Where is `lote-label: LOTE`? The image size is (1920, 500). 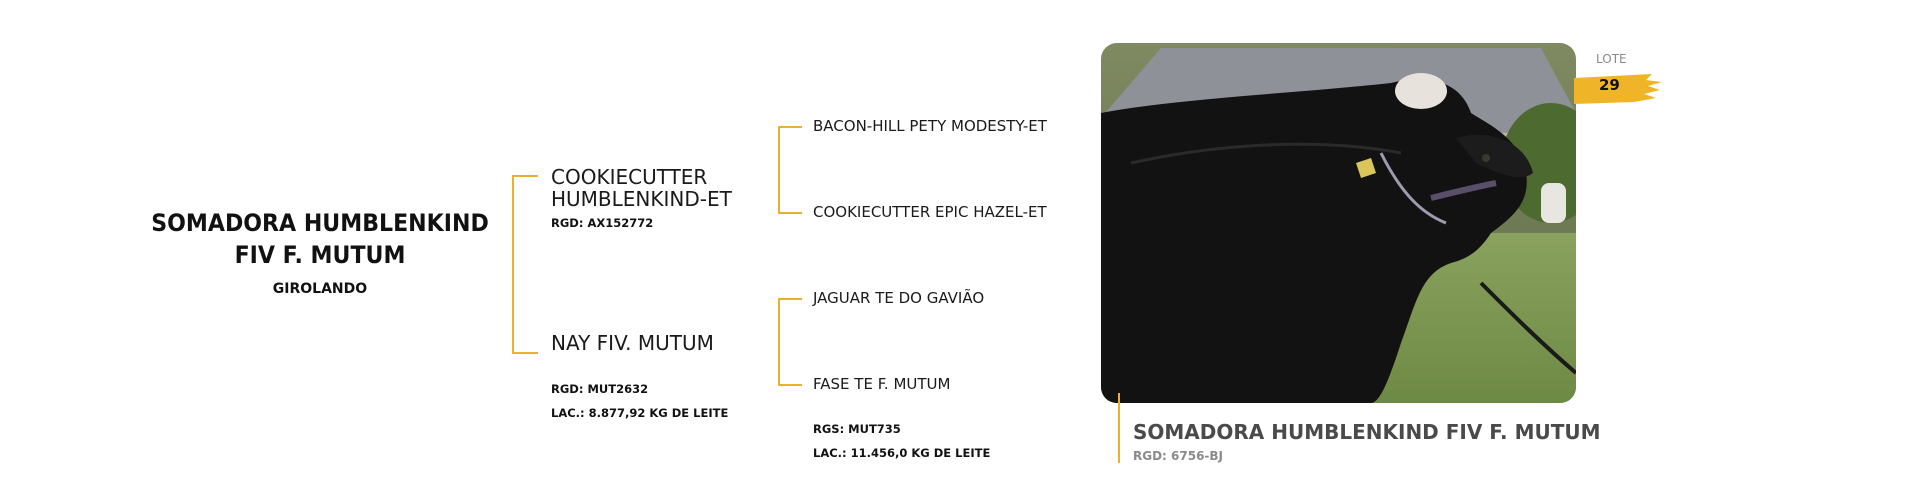
lote-label: LOTE is located at coordinates (1611, 59).